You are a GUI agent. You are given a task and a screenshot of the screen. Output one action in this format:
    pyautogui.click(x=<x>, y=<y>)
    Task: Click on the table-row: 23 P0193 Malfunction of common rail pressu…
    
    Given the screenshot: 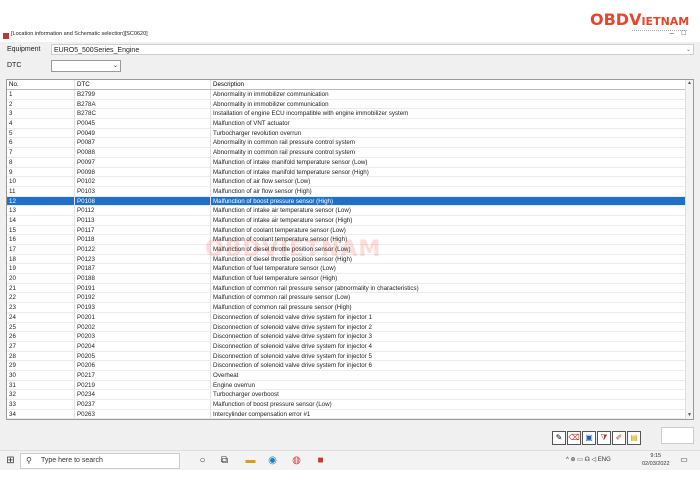 What is the action you would take?
    pyautogui.click(x=347, y=308)
    